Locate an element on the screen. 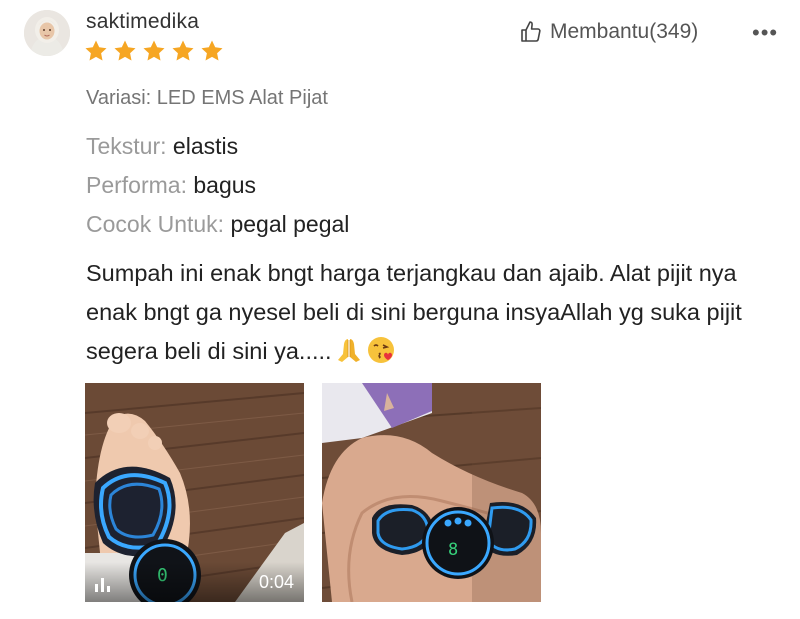 The width and height of the screenshot is (800, 619). avatar-photo is located at coordinates (47, 33).